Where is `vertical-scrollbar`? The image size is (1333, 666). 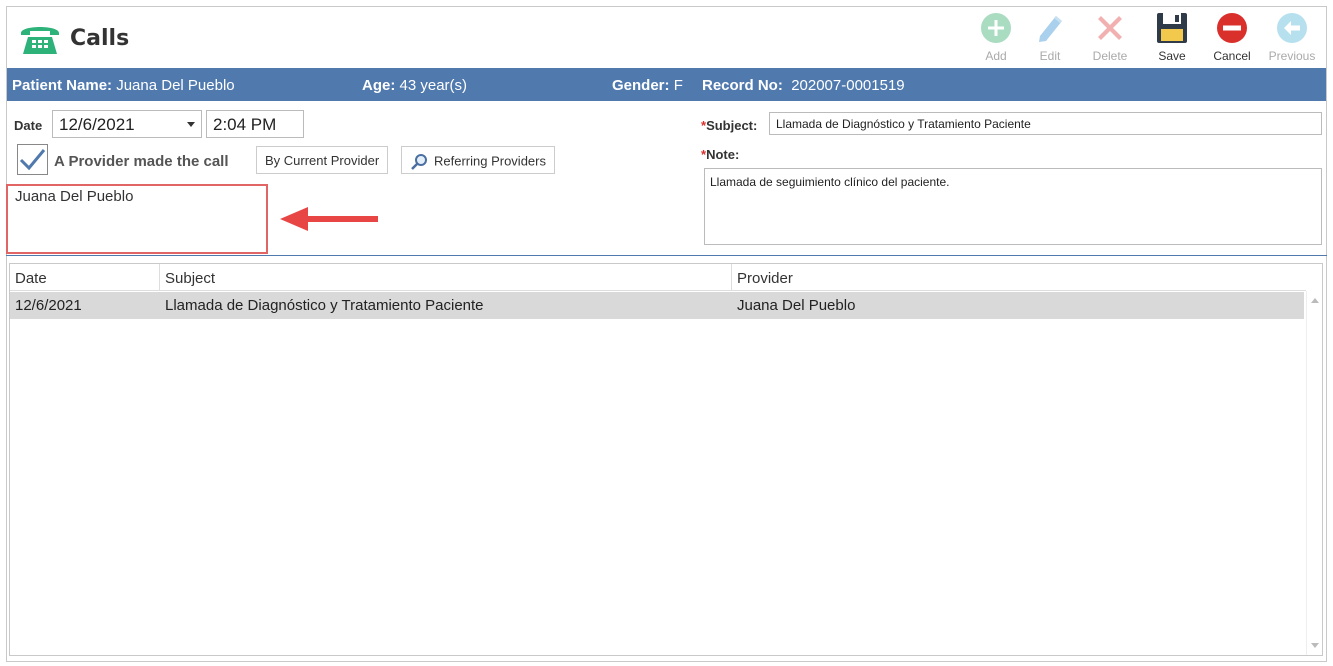
vertical-scrollbar is located at coordinates (1314, 473).